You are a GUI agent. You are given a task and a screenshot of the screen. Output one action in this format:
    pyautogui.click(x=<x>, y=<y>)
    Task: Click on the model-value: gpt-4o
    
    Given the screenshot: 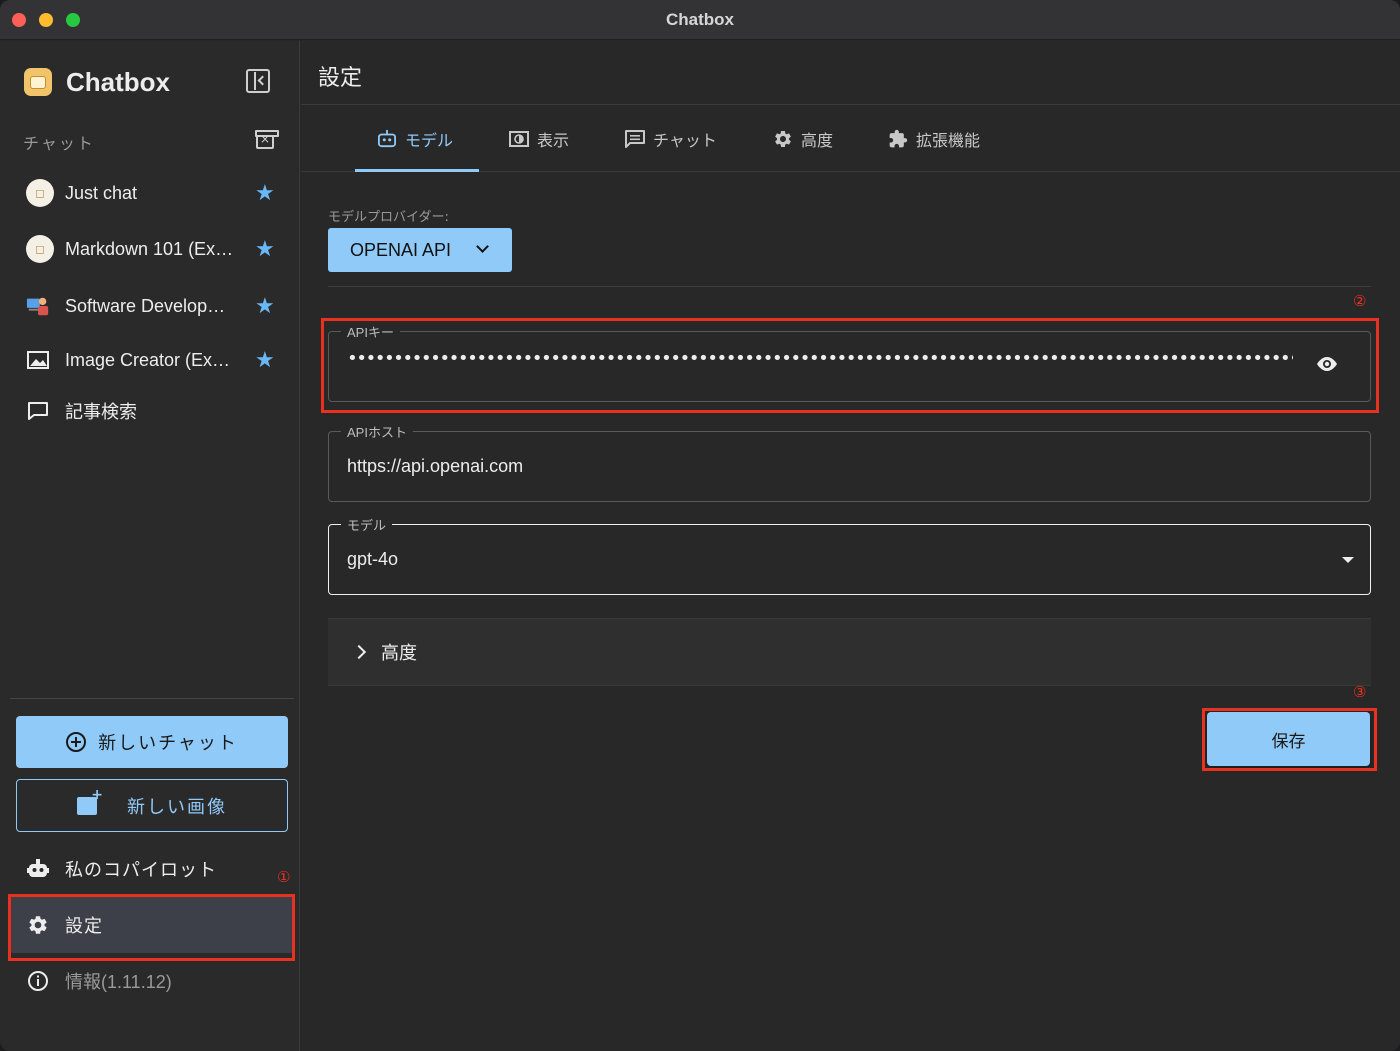 What is the action you would take?
    pyautogui.click(x=373, y=559)
    